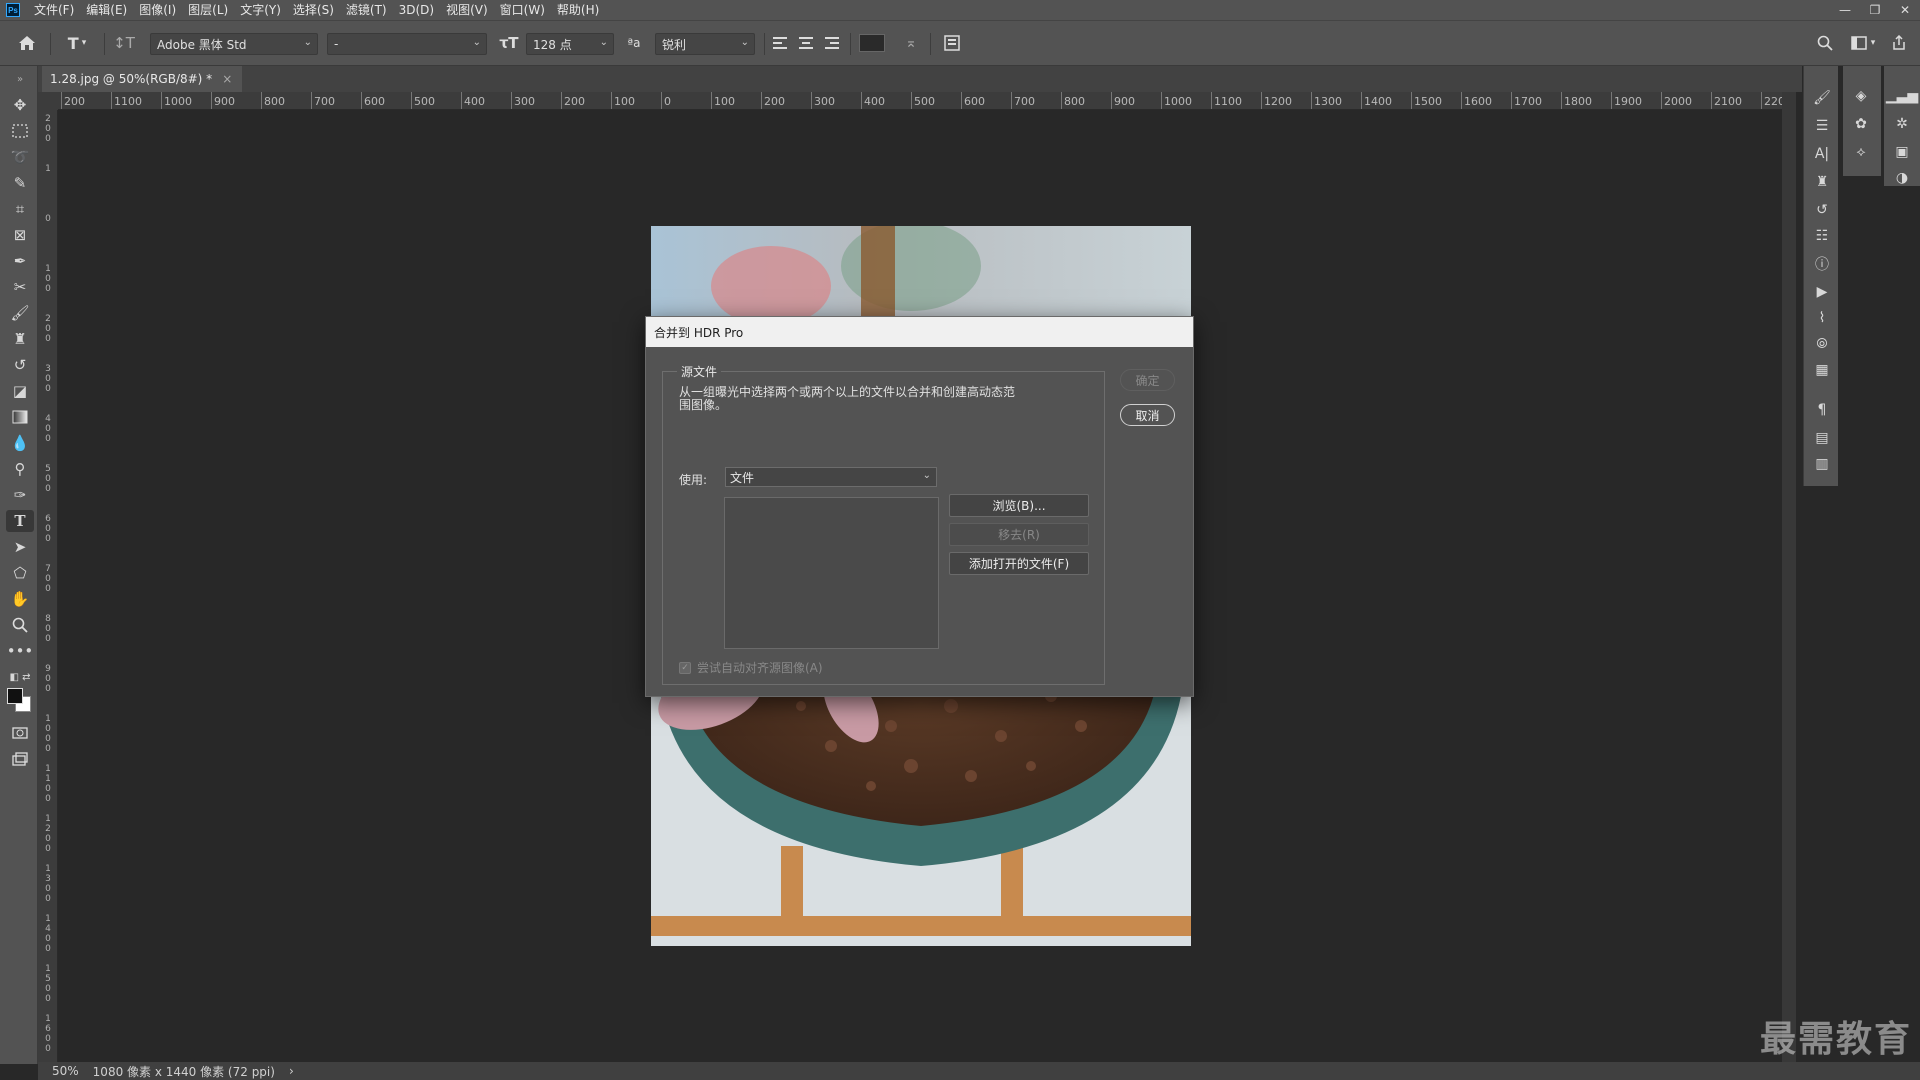 The width and height of the screenshot is (1920, 1080). What do you see at coordinates (1845, 10) in the screenshot?
I see `minimize-button: —` at bounding box center [1845, 10].